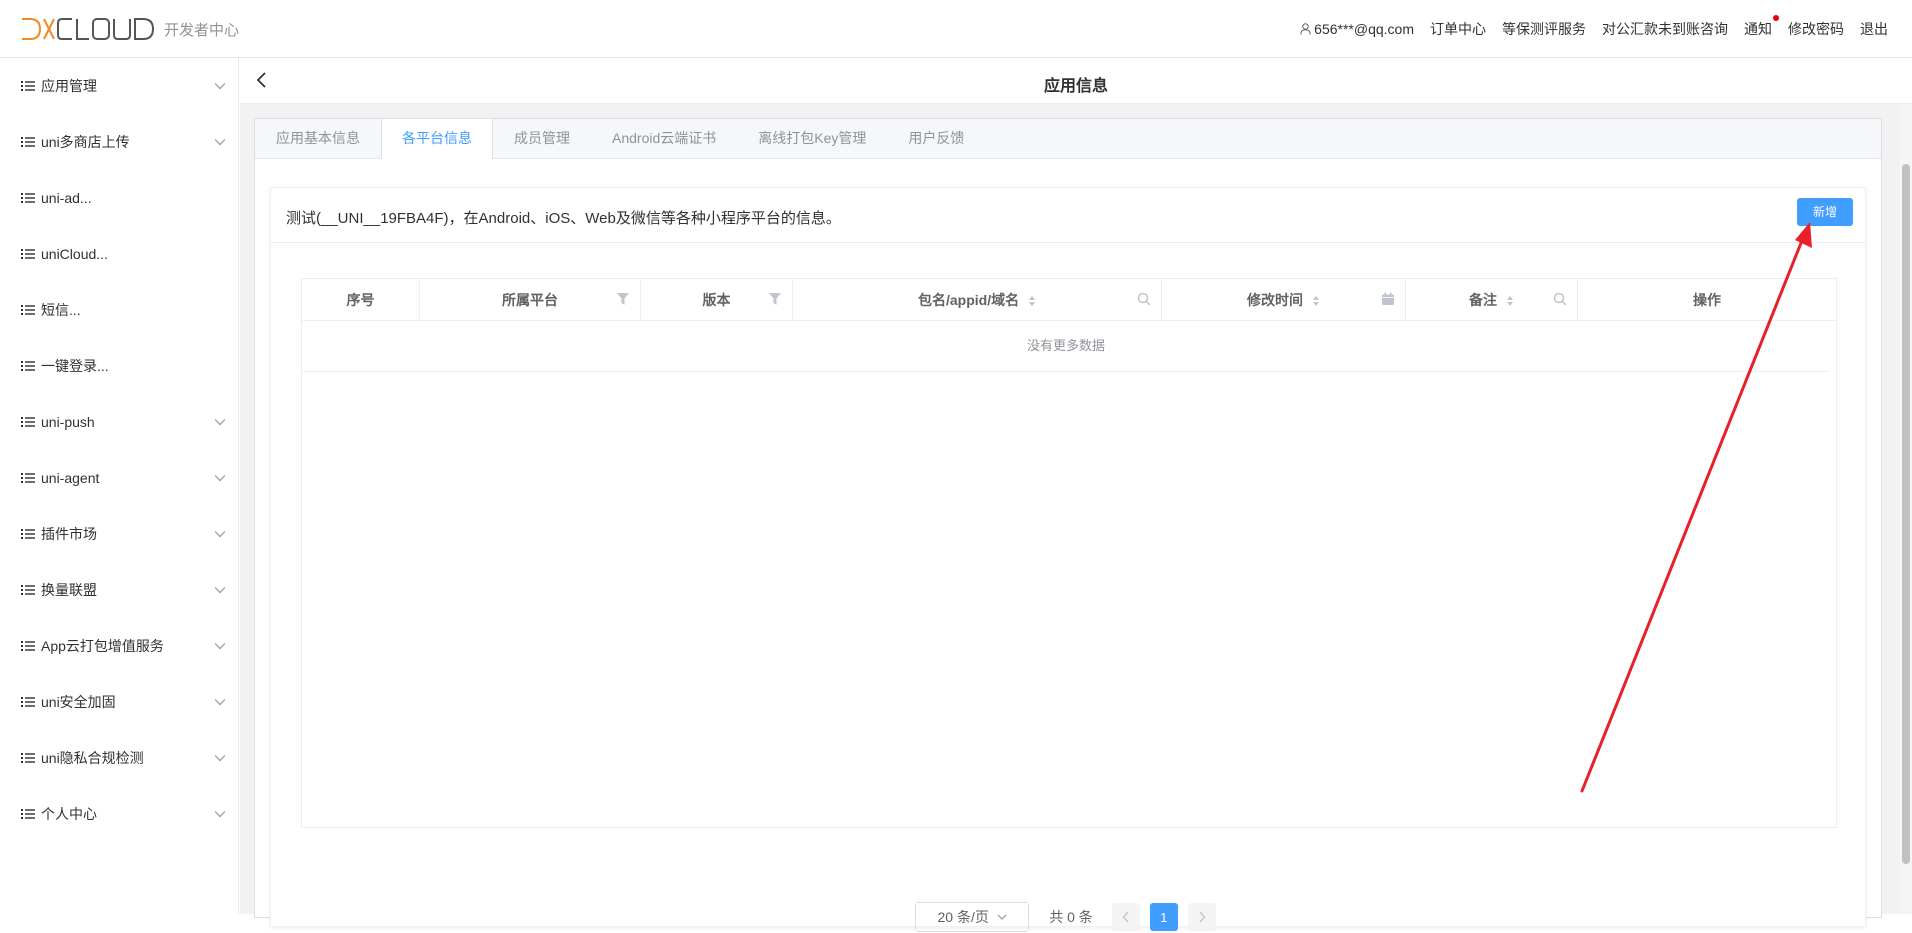  What do you see at coordinates (1544, 29) in the screenshot?
I see `nav-security-assessment: 等保测评服务` at bounding box center [1544, 29].